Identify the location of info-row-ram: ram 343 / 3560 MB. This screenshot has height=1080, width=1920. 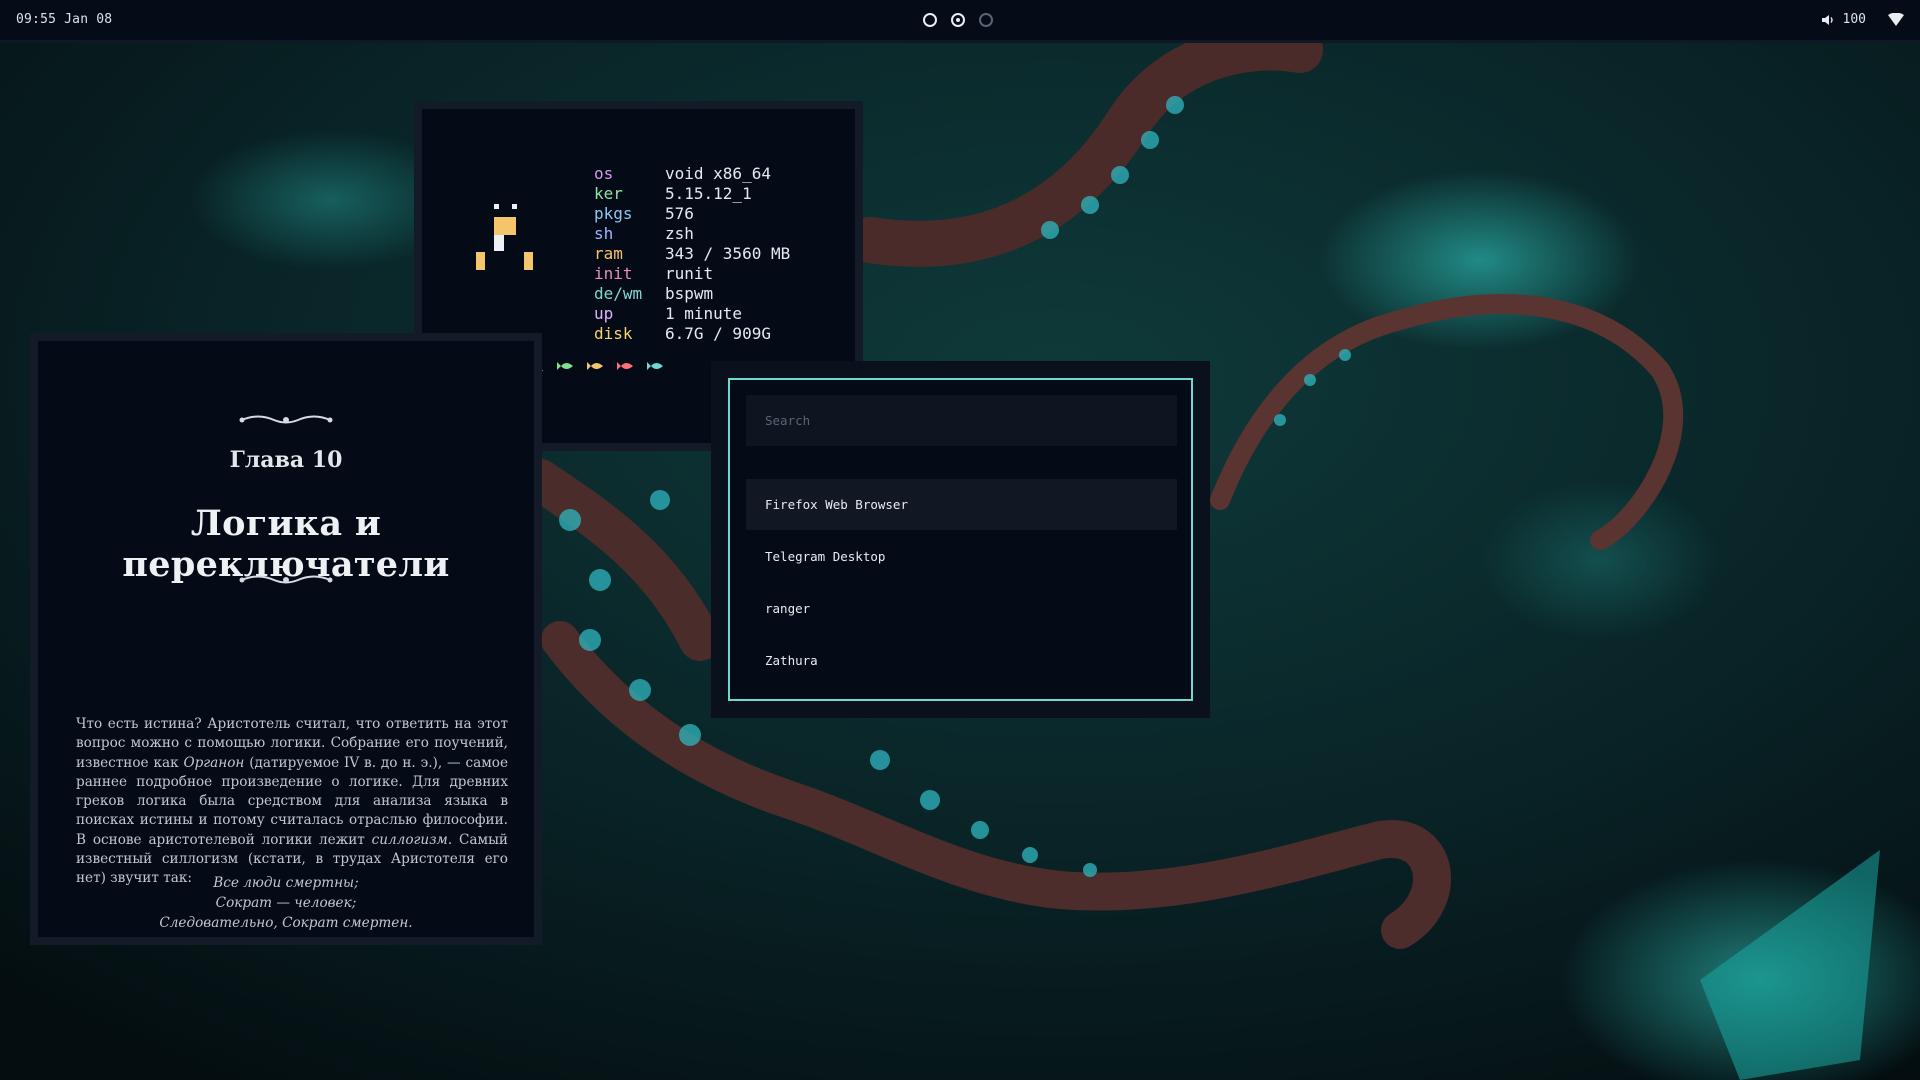
(692, 254).